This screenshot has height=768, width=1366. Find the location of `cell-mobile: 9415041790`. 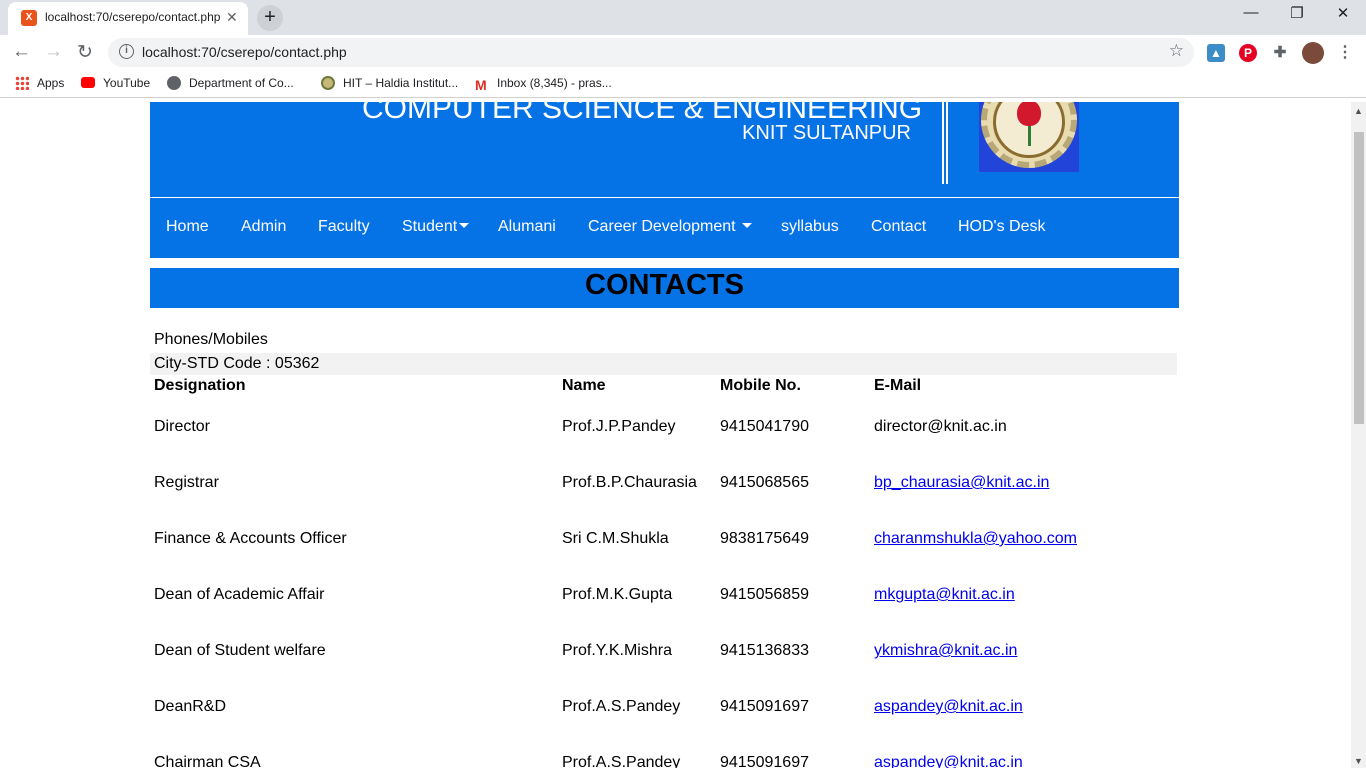

cell-mobile: 9415041790 is located at coordinates (764, 426).